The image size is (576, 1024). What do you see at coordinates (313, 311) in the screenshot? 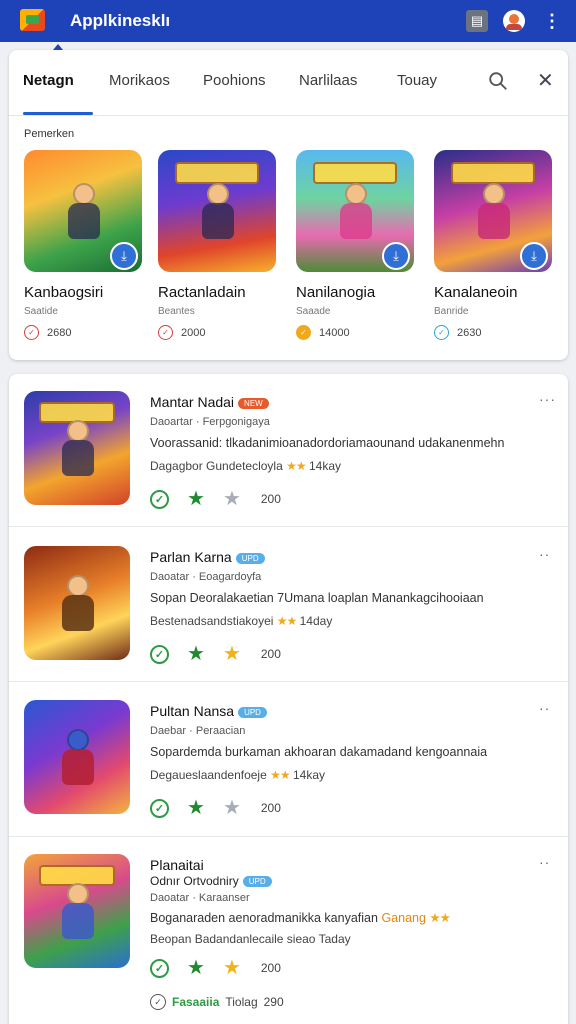
I see `featured-subtitle: Saaade` at bounding box center [313, 311].